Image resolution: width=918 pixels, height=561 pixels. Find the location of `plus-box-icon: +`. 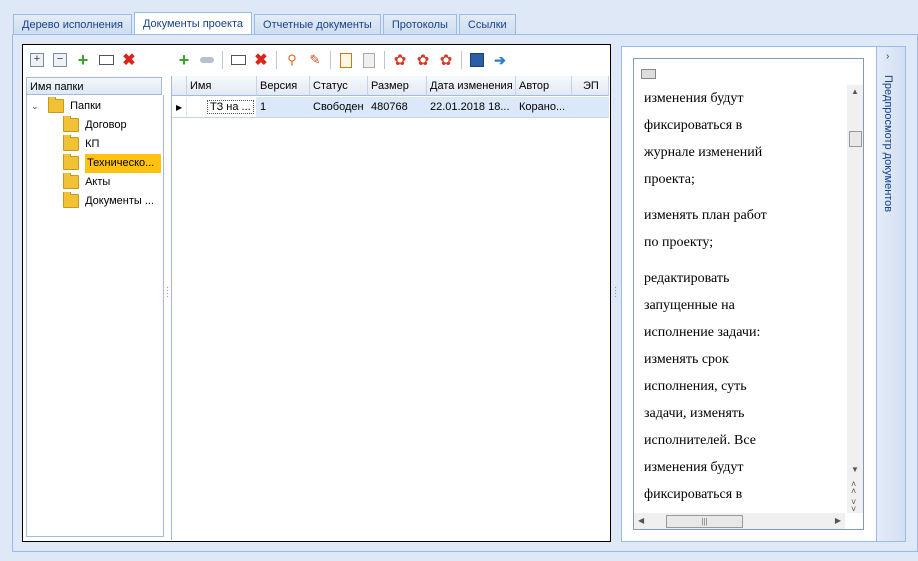

plus-box-icon: + is located at coordinates (37, 60).